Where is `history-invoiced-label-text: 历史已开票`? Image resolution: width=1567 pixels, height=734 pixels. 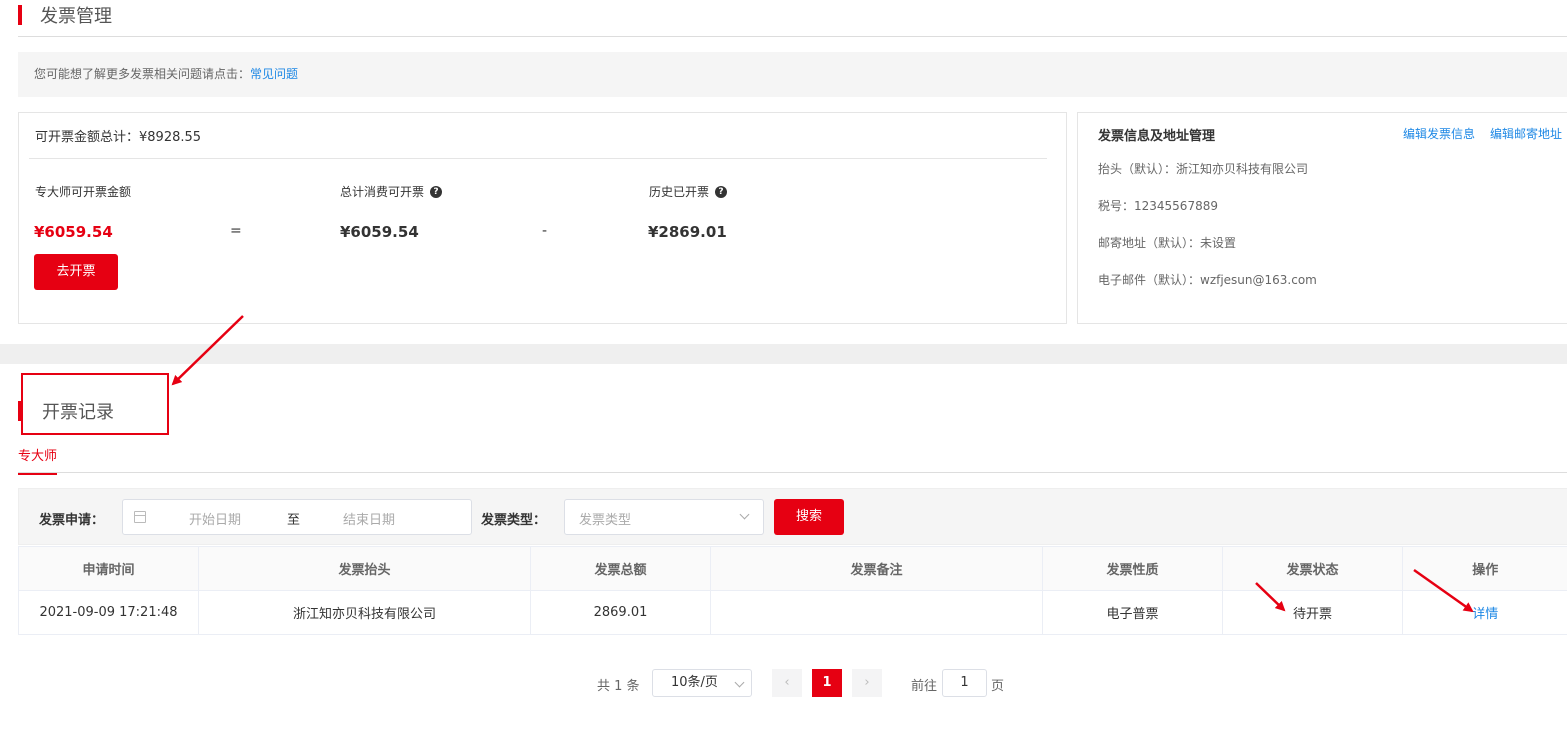
history-invoiced-label-text: 历史已开票 is located at coordinates (679, 192).